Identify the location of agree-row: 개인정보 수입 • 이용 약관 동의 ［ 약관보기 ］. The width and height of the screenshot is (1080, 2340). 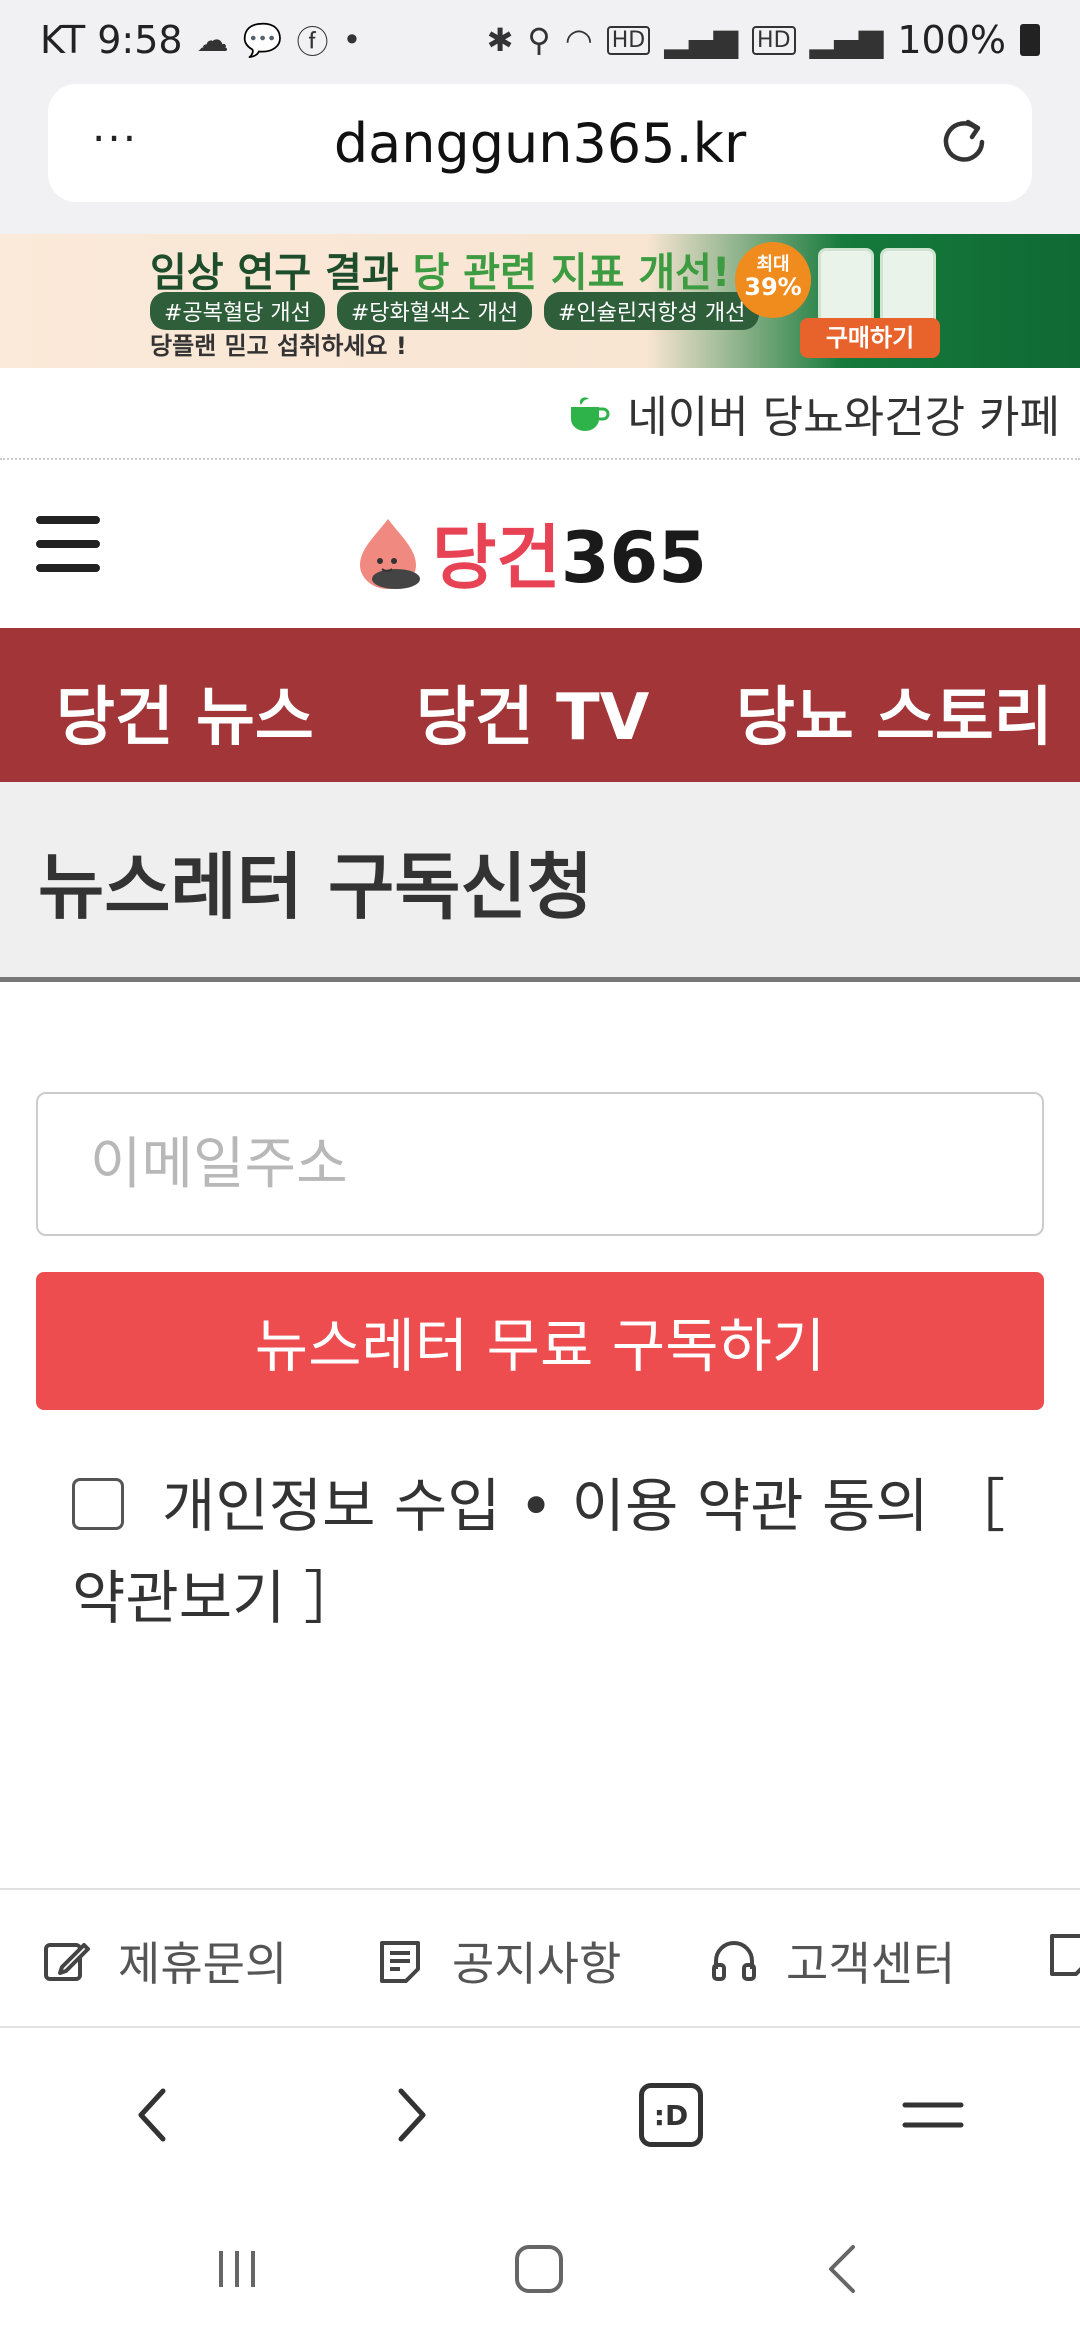
(557, 1552).